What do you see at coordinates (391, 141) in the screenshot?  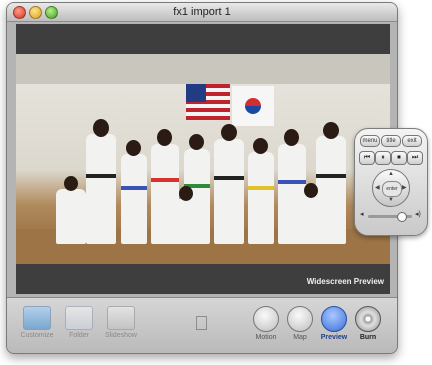 I see `remote-title-button: title` at bounding box center [391, 141].